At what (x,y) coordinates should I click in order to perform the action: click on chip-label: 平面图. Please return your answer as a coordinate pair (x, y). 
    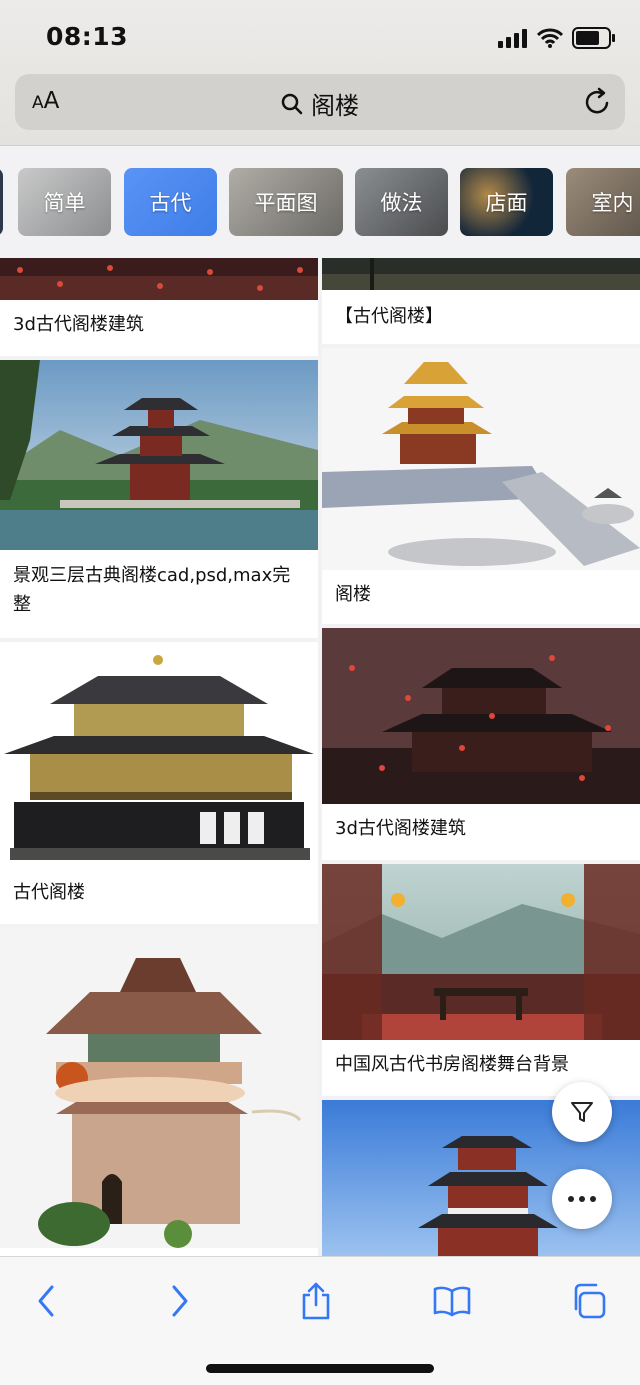
    Looking at the image, I should click on (286, 203).